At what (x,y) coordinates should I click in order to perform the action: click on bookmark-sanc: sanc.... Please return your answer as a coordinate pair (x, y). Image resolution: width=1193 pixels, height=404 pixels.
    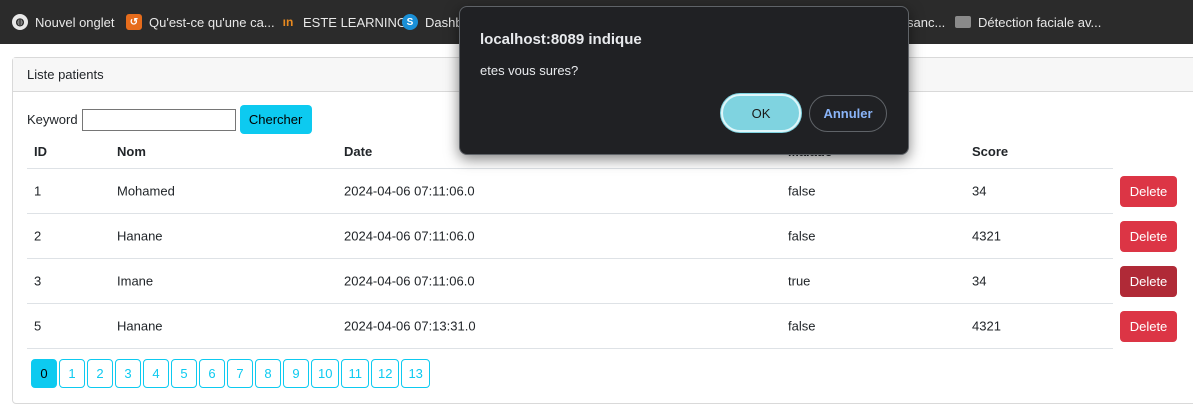
    Looking at the image, I should click on (926, 22).